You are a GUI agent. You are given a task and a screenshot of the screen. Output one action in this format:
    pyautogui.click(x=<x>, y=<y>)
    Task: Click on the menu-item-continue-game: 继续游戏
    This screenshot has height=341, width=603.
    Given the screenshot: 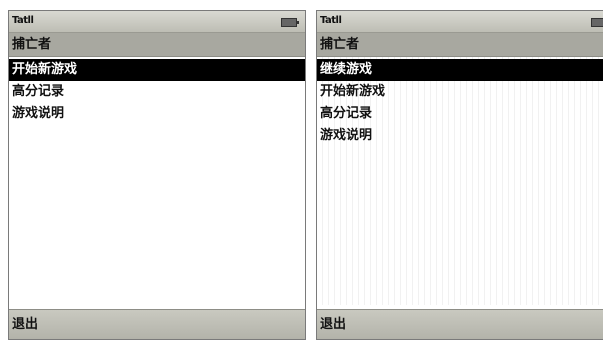 What is the action you would take?
    pyautogui.click(x=460, y=70)
    